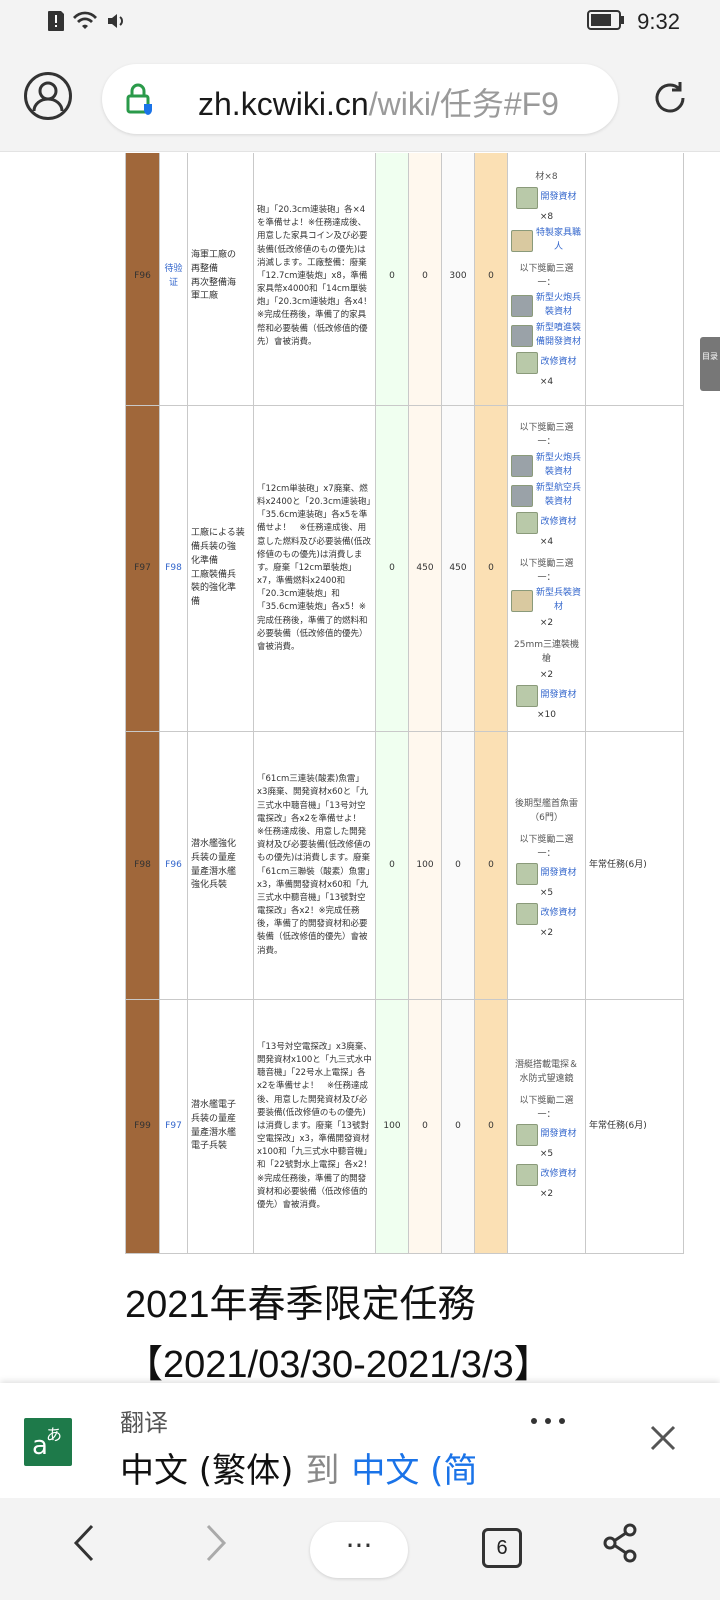 The height and width of the screenshot is (1600, 720). What do you see at coordinates (209, 1146) in the screenshot?
I see `quest-name-line: 電子兵裝` at bounding box center [209, 1146].